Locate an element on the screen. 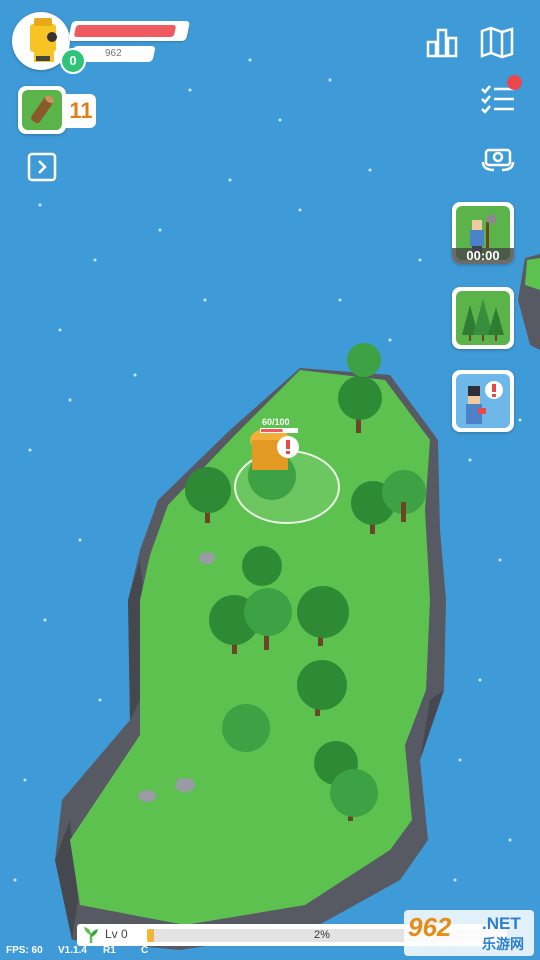  forest-card is located at coordinates (483, 318).